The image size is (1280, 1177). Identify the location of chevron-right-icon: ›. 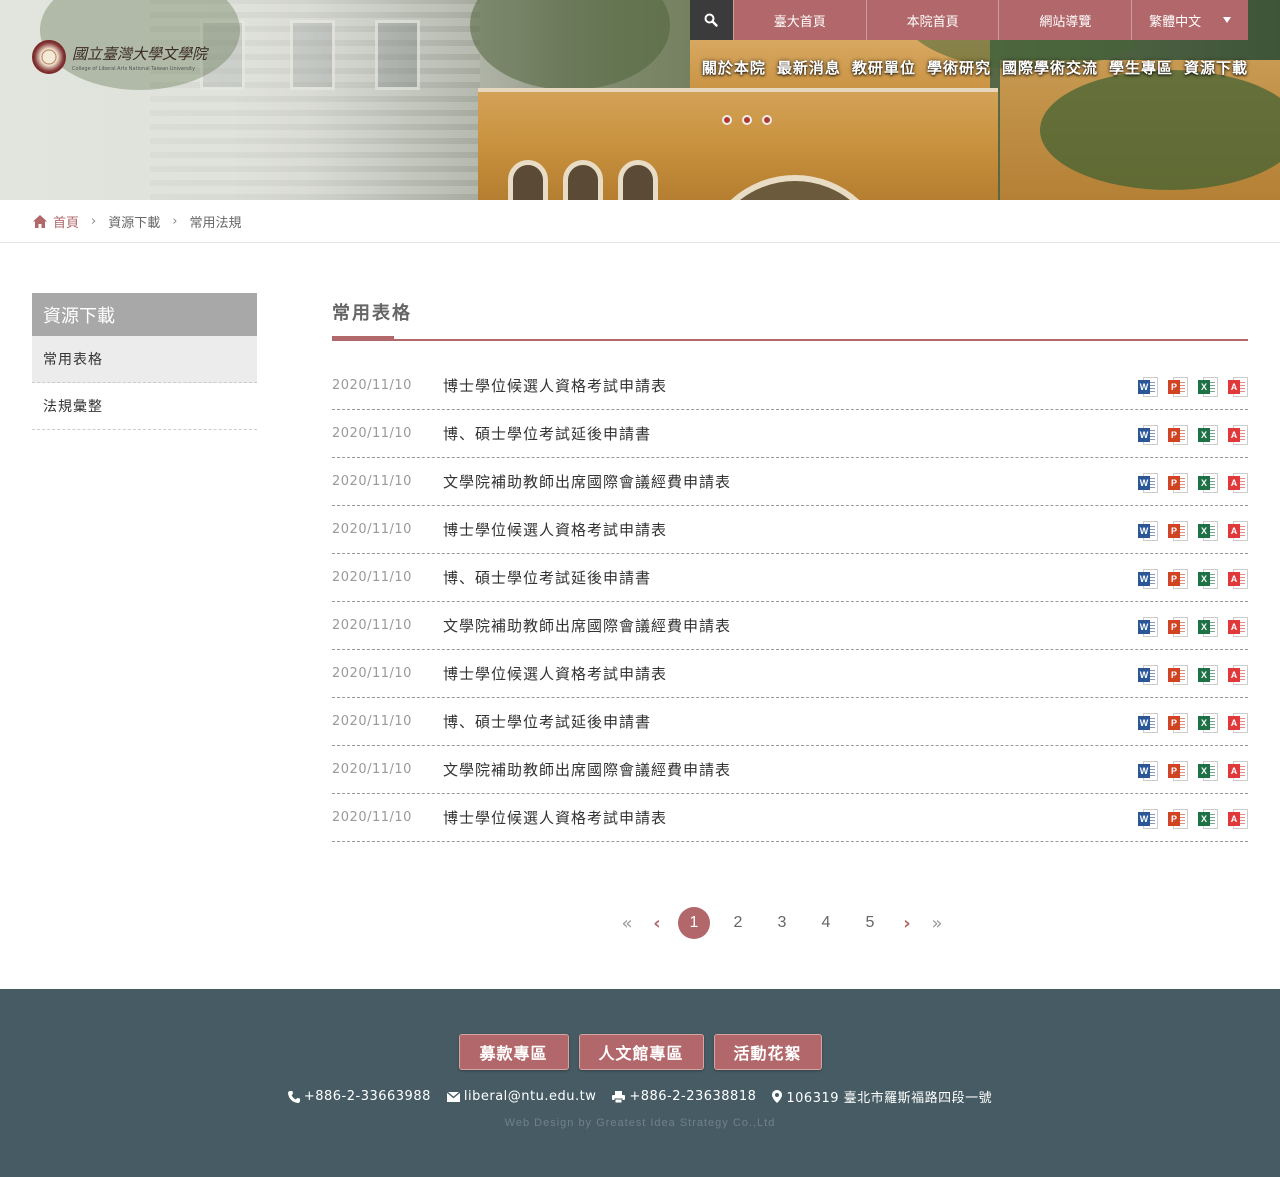
(94, 221).